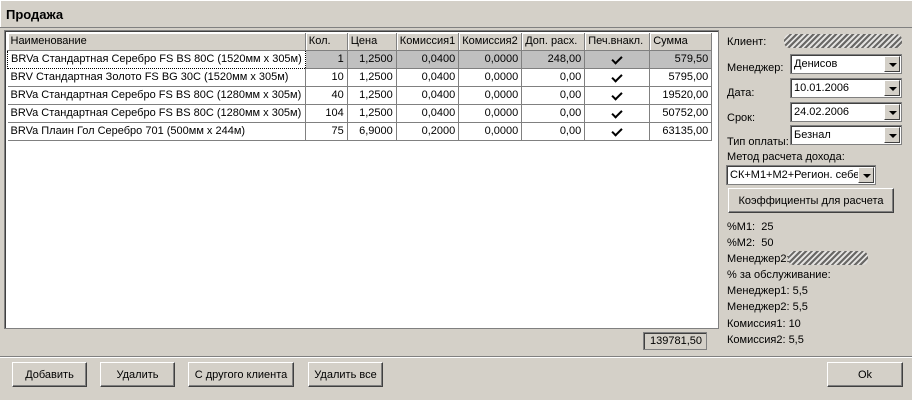  What do you see at coordinates (428, 42) in the screenshot?
I see `col-header-commission1: Комиссия1` at bounding box center [428, 42].